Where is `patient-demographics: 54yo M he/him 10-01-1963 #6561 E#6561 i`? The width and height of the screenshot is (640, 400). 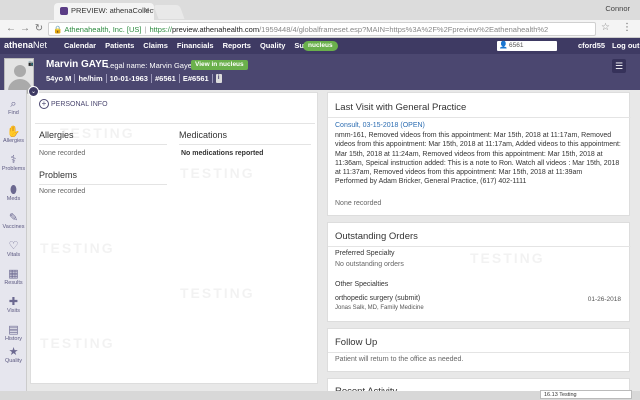
patient-demographics: 54yo M he/him 10-01-1963 #6561 E#6561 i is located at coordinates (134, 78).